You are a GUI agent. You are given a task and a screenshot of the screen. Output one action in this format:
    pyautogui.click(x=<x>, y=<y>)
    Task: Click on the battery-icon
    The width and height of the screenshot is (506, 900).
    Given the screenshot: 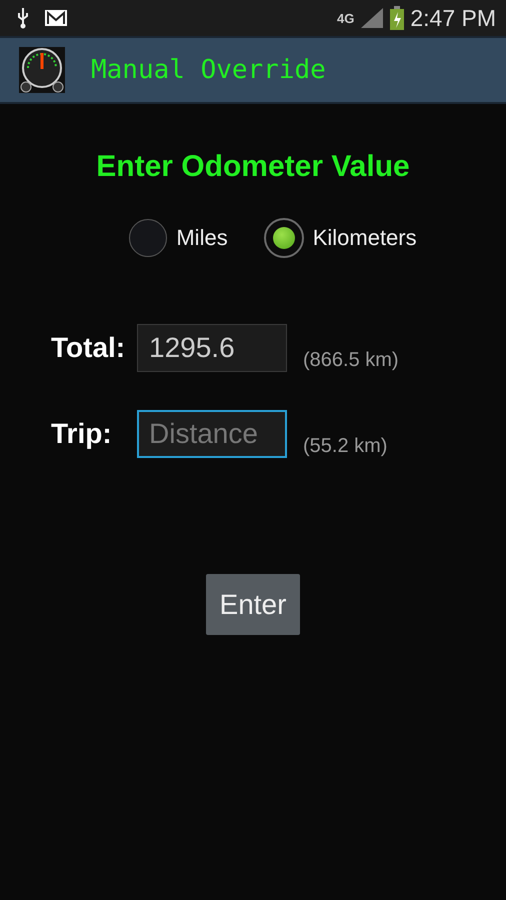 What is the action you would take?
    pyautogui.click(x=397, y=18)
    